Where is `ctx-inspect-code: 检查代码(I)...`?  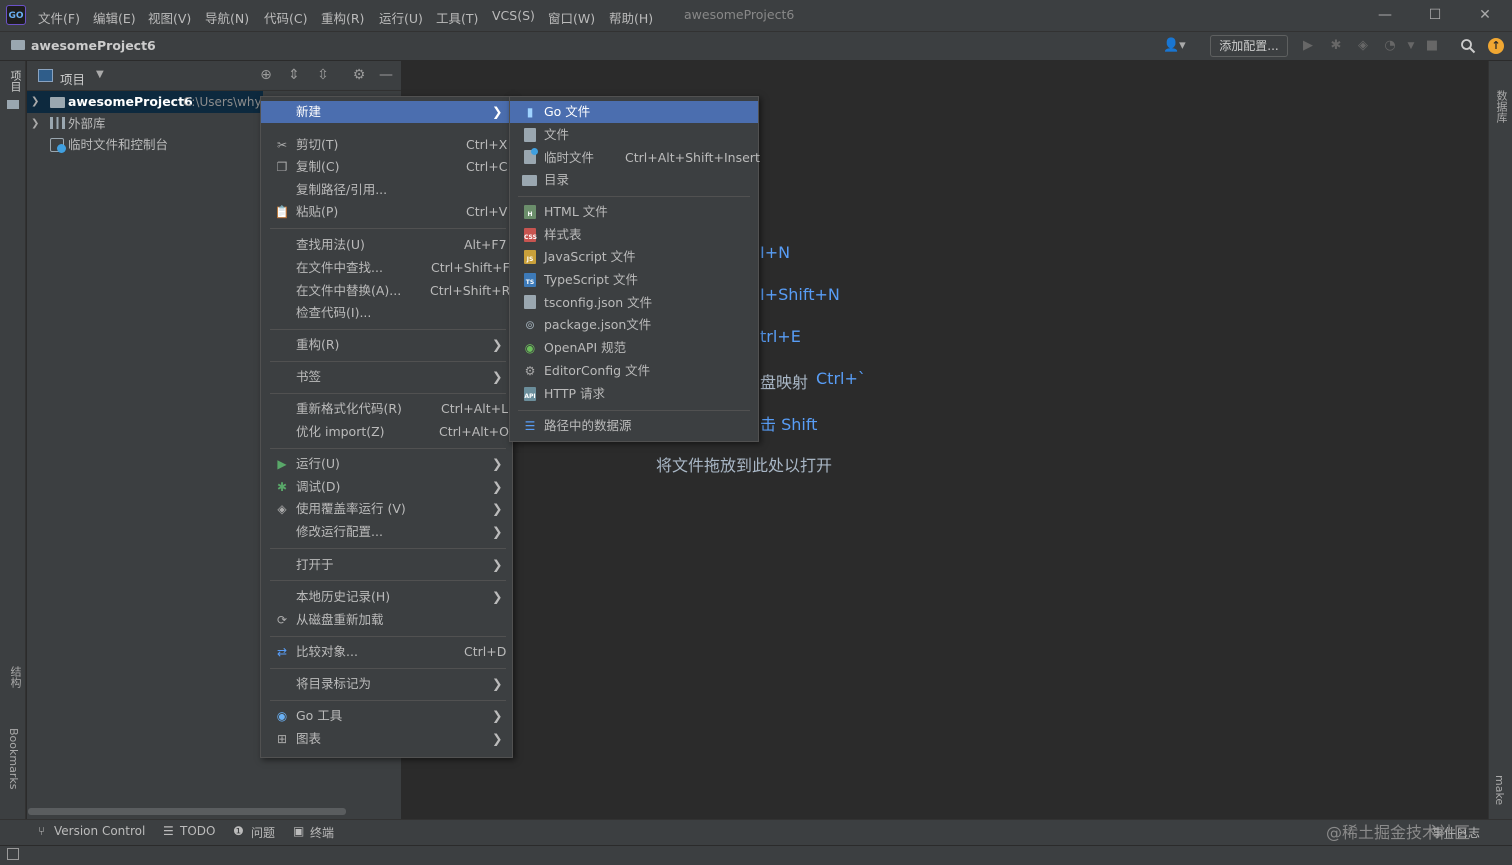
ctx-inspect-code: 检查代码(I)... is located at coordinates (333, 313).